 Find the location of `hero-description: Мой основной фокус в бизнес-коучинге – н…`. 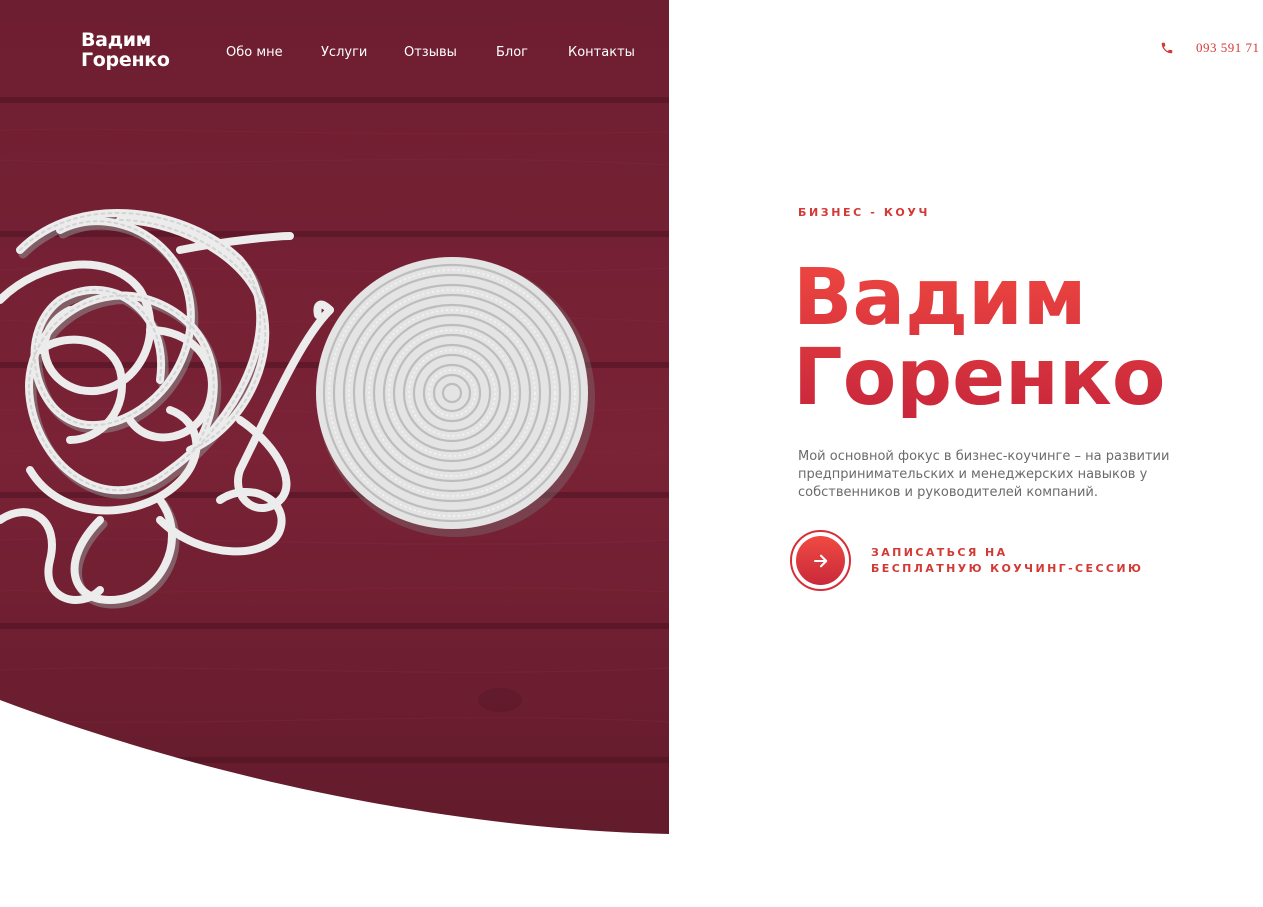

hero-description: Мой основной фокус в бизнес-коучинге – н… is located at coordinates (984, 474).